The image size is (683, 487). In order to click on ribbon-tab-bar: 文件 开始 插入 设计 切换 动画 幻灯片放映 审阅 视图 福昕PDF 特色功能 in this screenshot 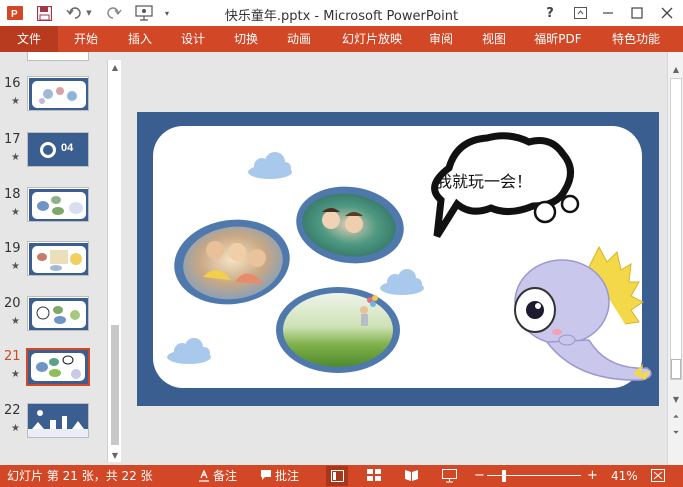, I will do `click(341, 39)`.